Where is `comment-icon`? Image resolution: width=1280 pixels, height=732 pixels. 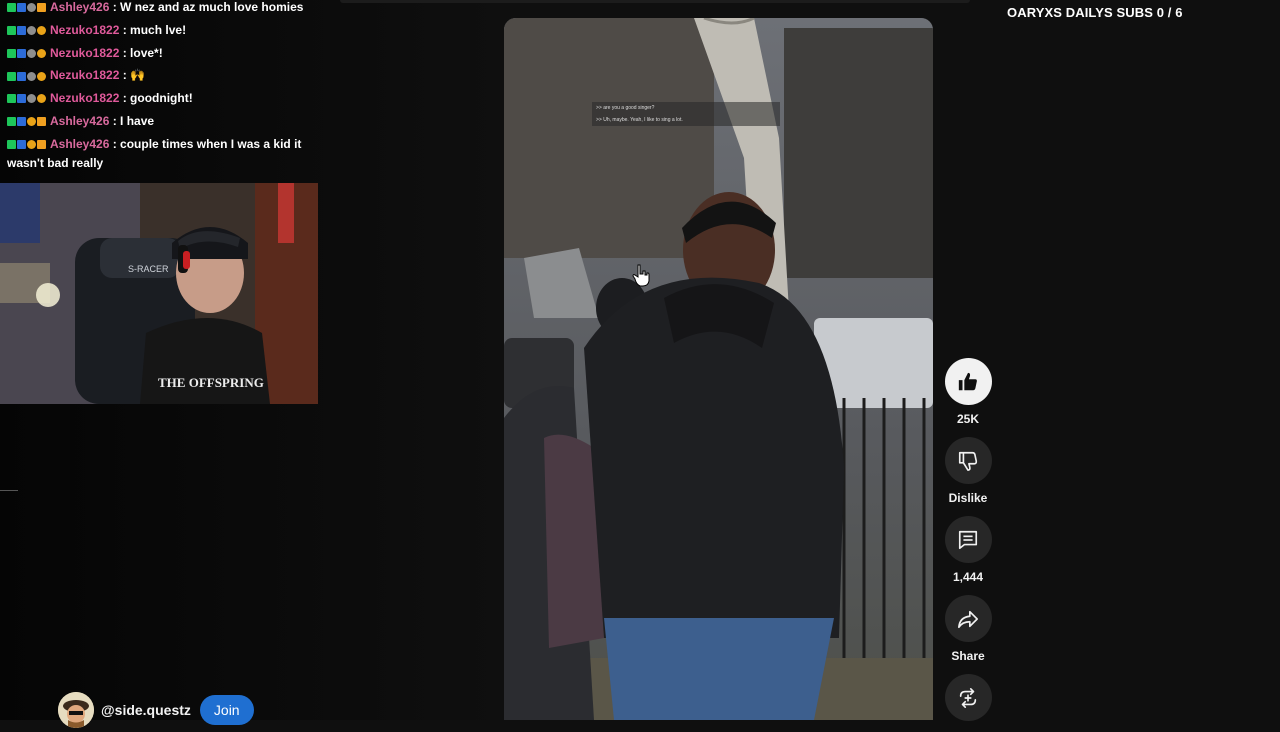
comment-icon is located at coordinates (968, 539).